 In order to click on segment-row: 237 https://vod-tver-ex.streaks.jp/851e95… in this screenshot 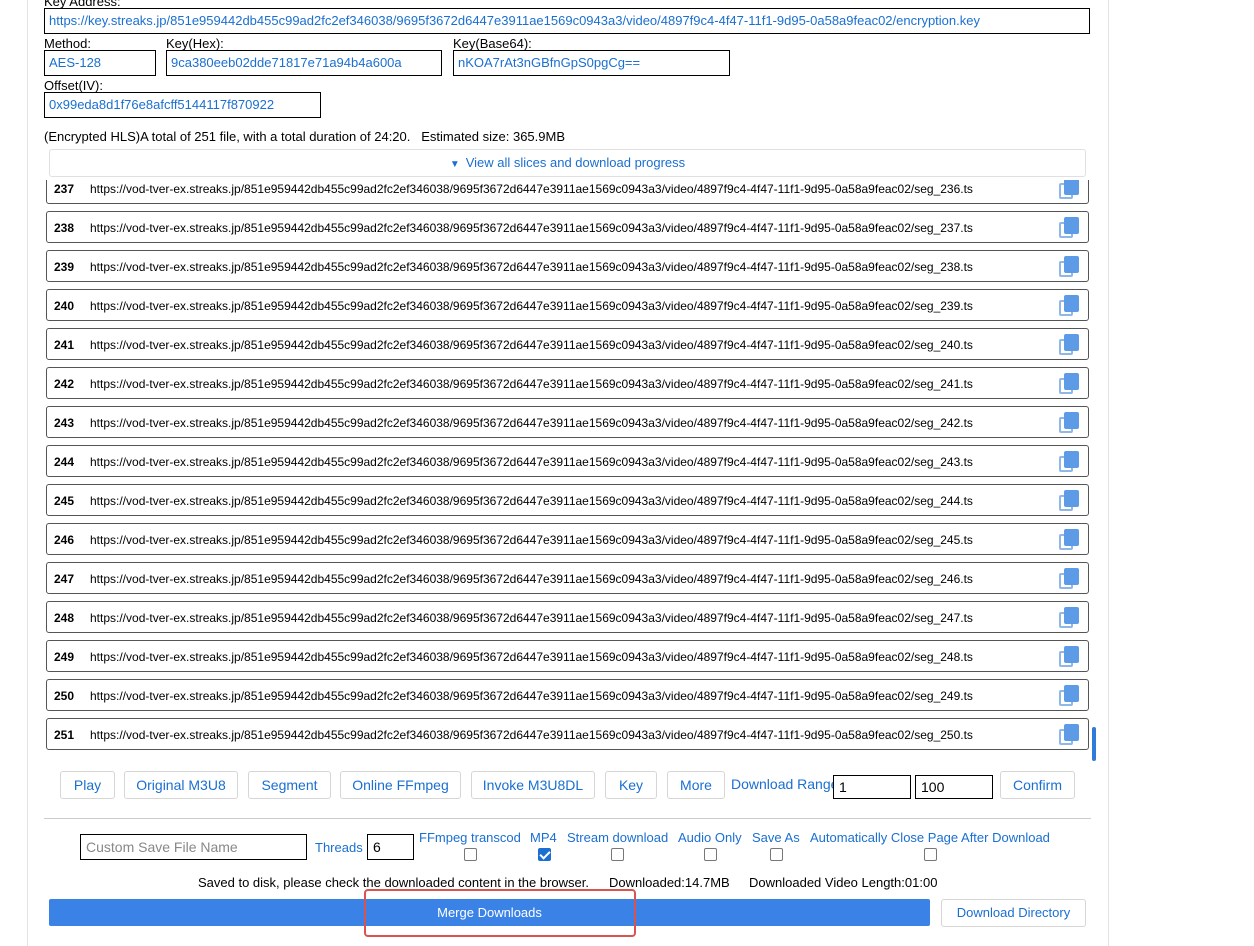, I will do `click(567, 192)`.